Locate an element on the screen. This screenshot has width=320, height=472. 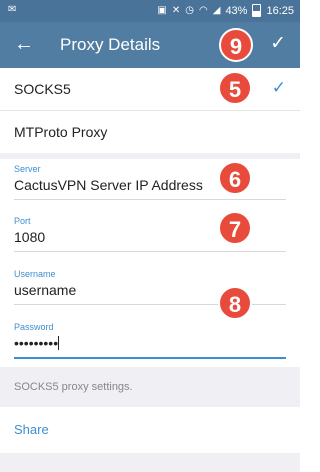
server-underline is located at coordinates (150, 199).